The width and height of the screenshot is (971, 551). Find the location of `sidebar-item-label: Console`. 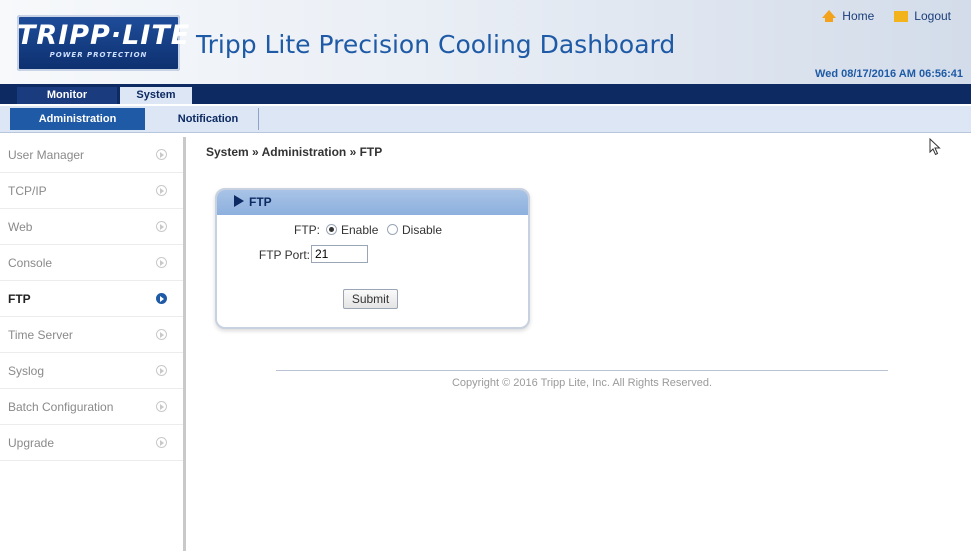

sidebar-item-label: Console is located at coordinates (30, 262).